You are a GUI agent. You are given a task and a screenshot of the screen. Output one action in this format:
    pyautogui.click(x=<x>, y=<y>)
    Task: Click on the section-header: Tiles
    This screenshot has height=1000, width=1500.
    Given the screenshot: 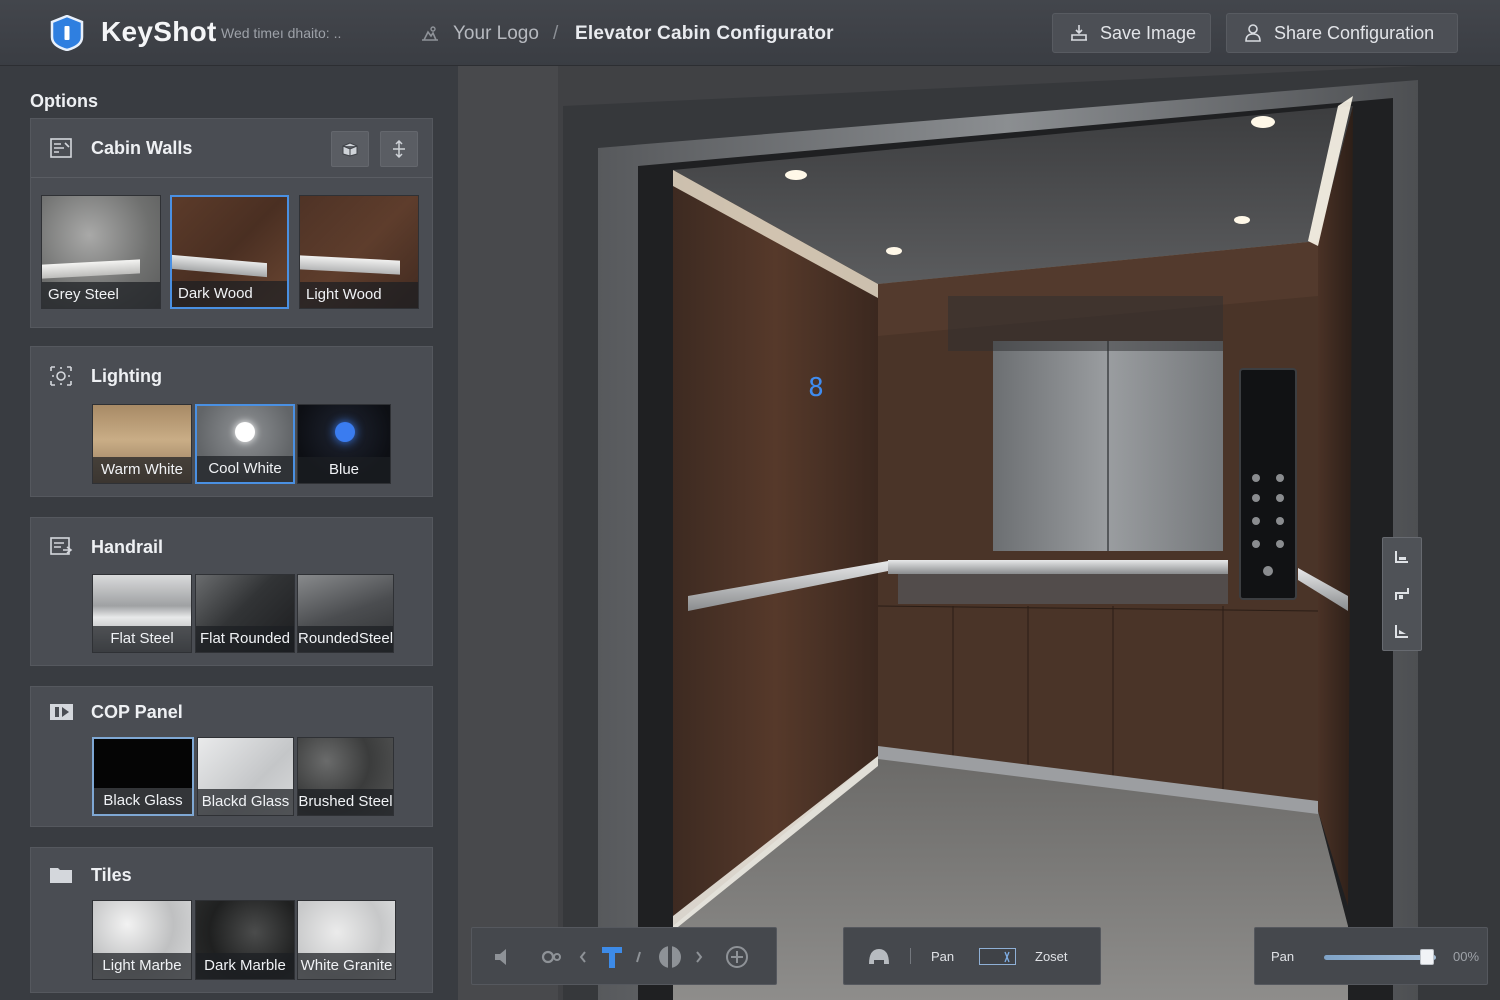 What is the action you would take?
    pyautogui.click(x=231, y=877)
    